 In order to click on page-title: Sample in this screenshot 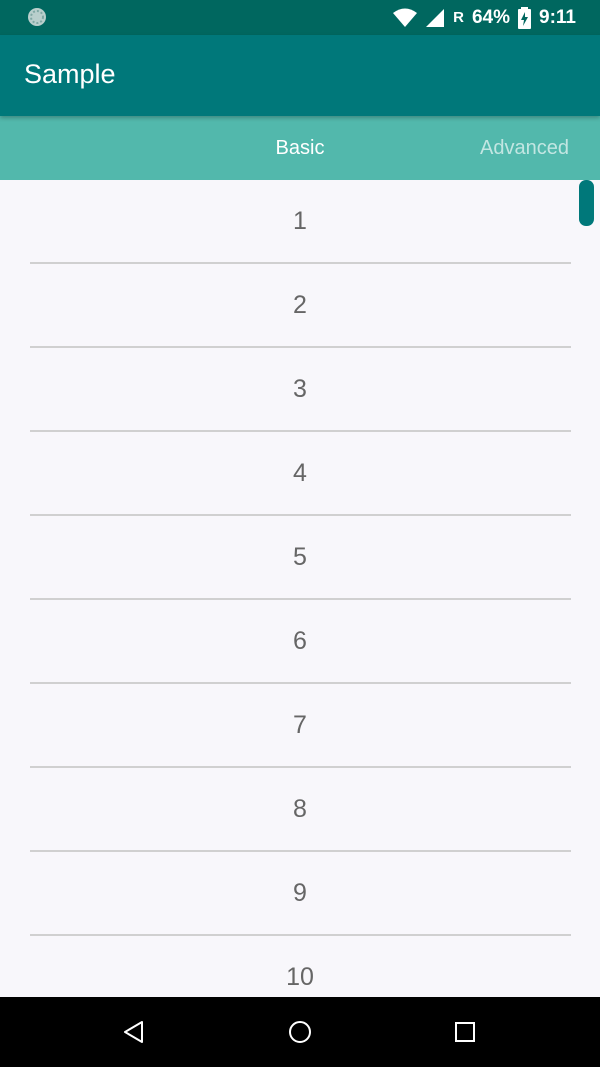, I will do `click(70, 74)`.